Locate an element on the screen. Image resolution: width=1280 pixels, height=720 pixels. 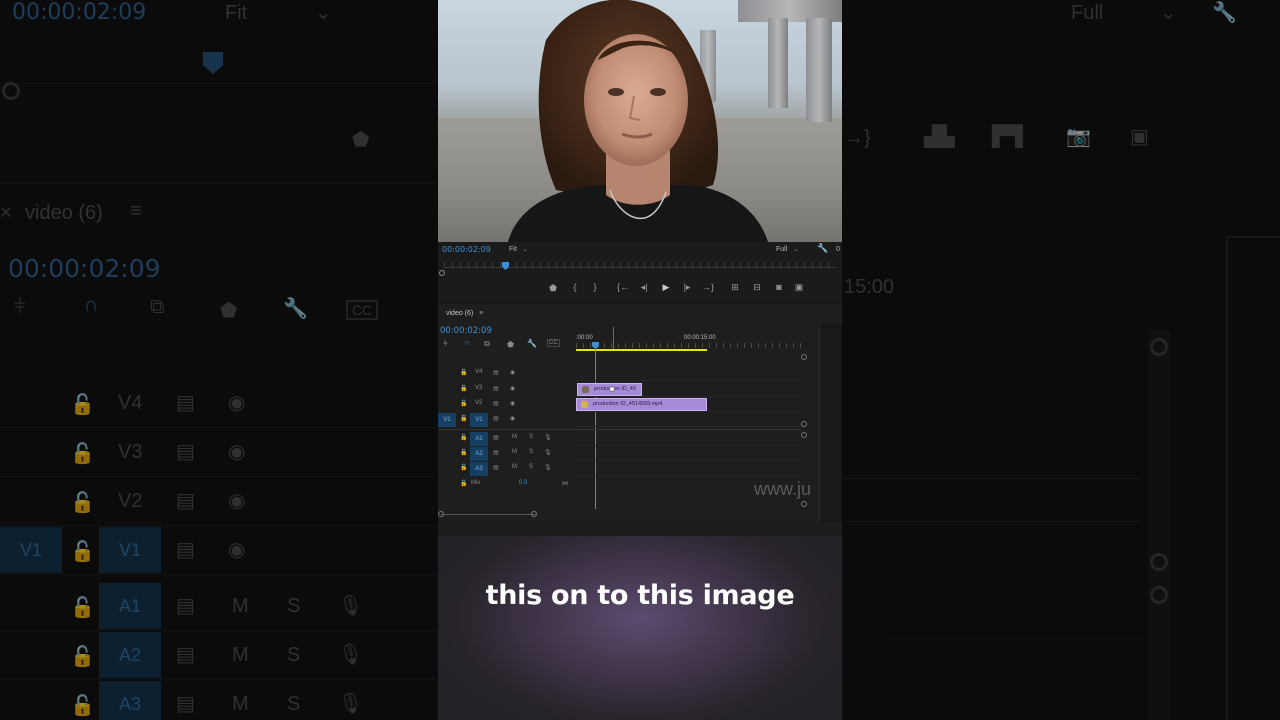
fit-dropdown: Fit ⌄ is located at coordinates (518, 249).